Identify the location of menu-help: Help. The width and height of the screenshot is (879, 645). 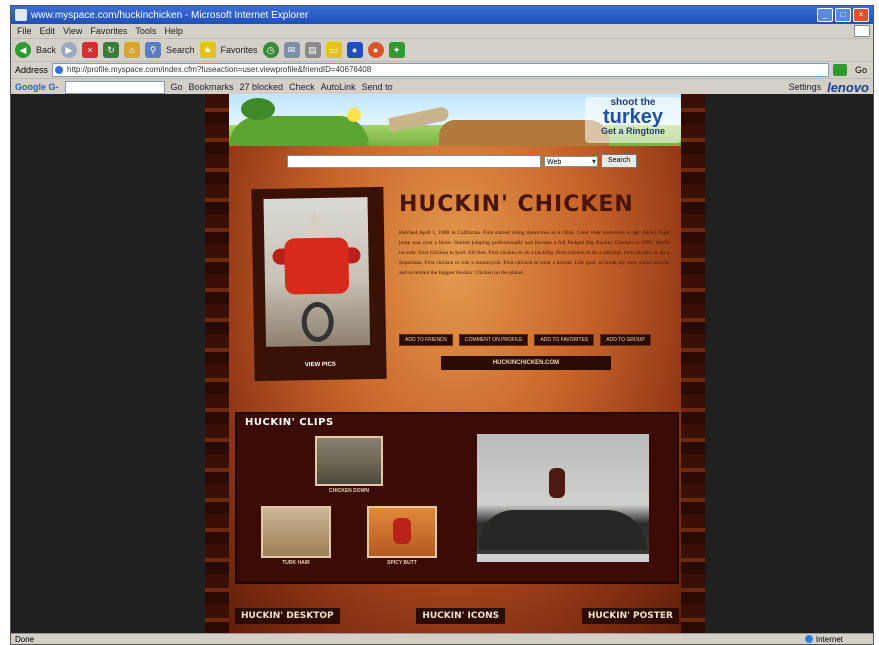
(173, 31).